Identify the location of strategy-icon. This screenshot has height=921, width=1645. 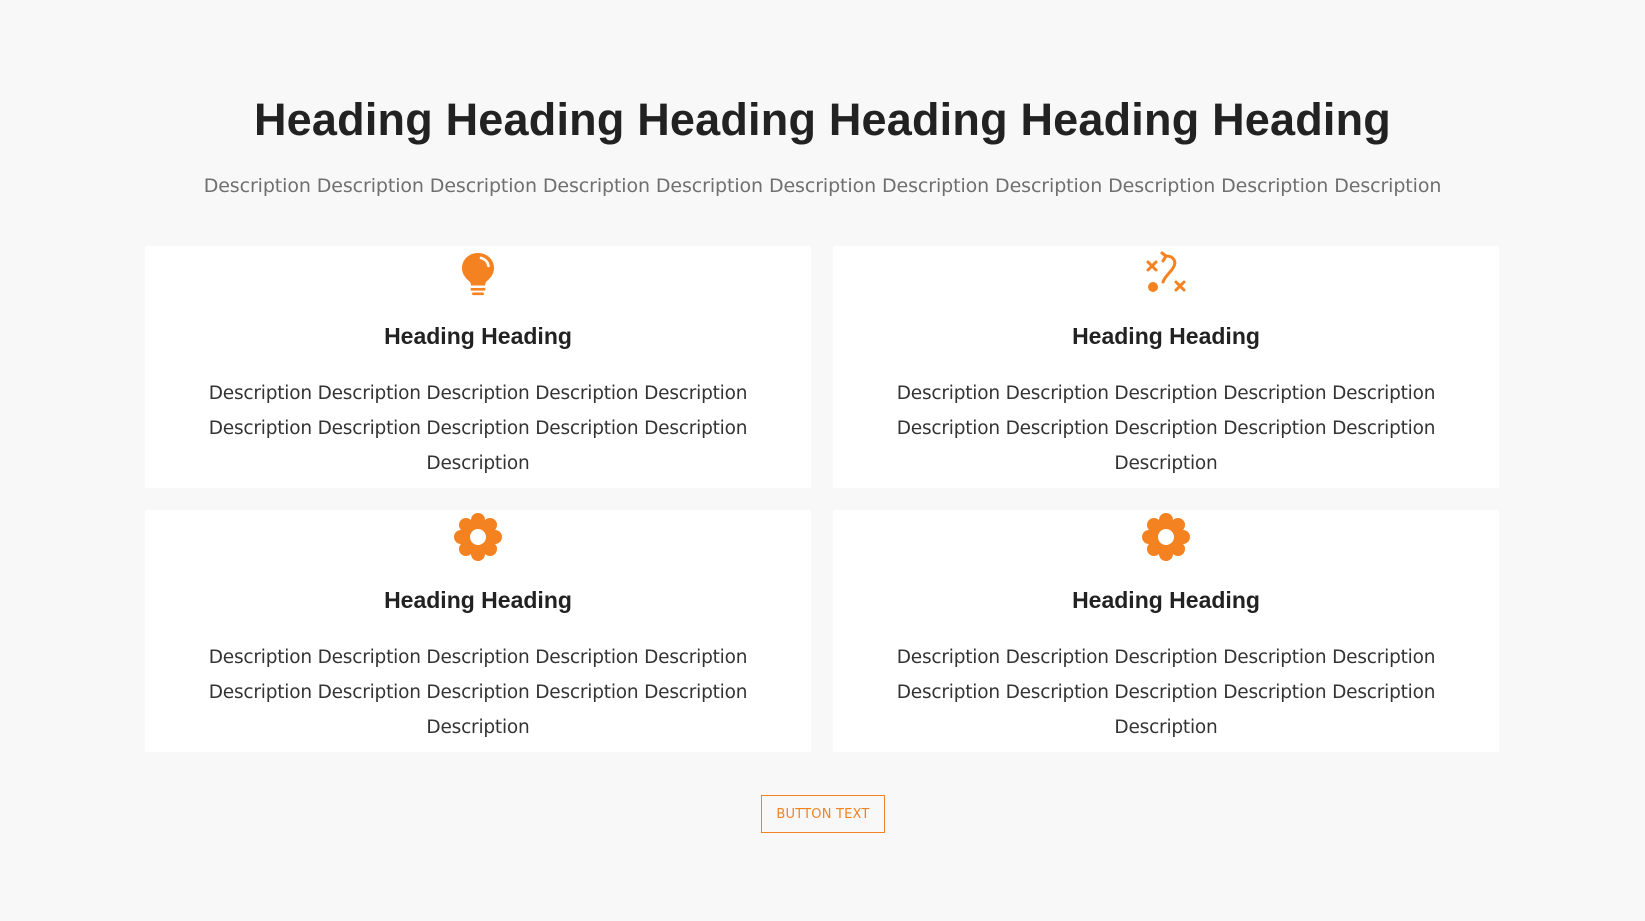
(1166, 273).